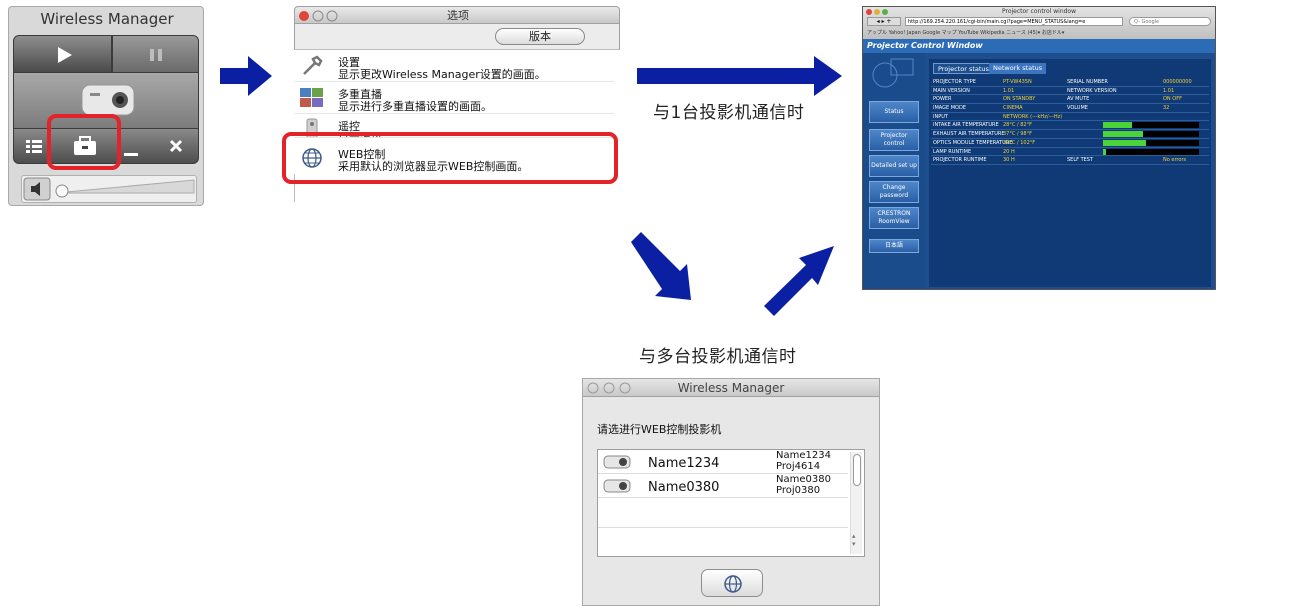 This screenshot has width=1300, height=607. Describe the element at coordinates (1092, 90) in the screenshot. I see `status-key-2: NETWORK VERSION` at that location.